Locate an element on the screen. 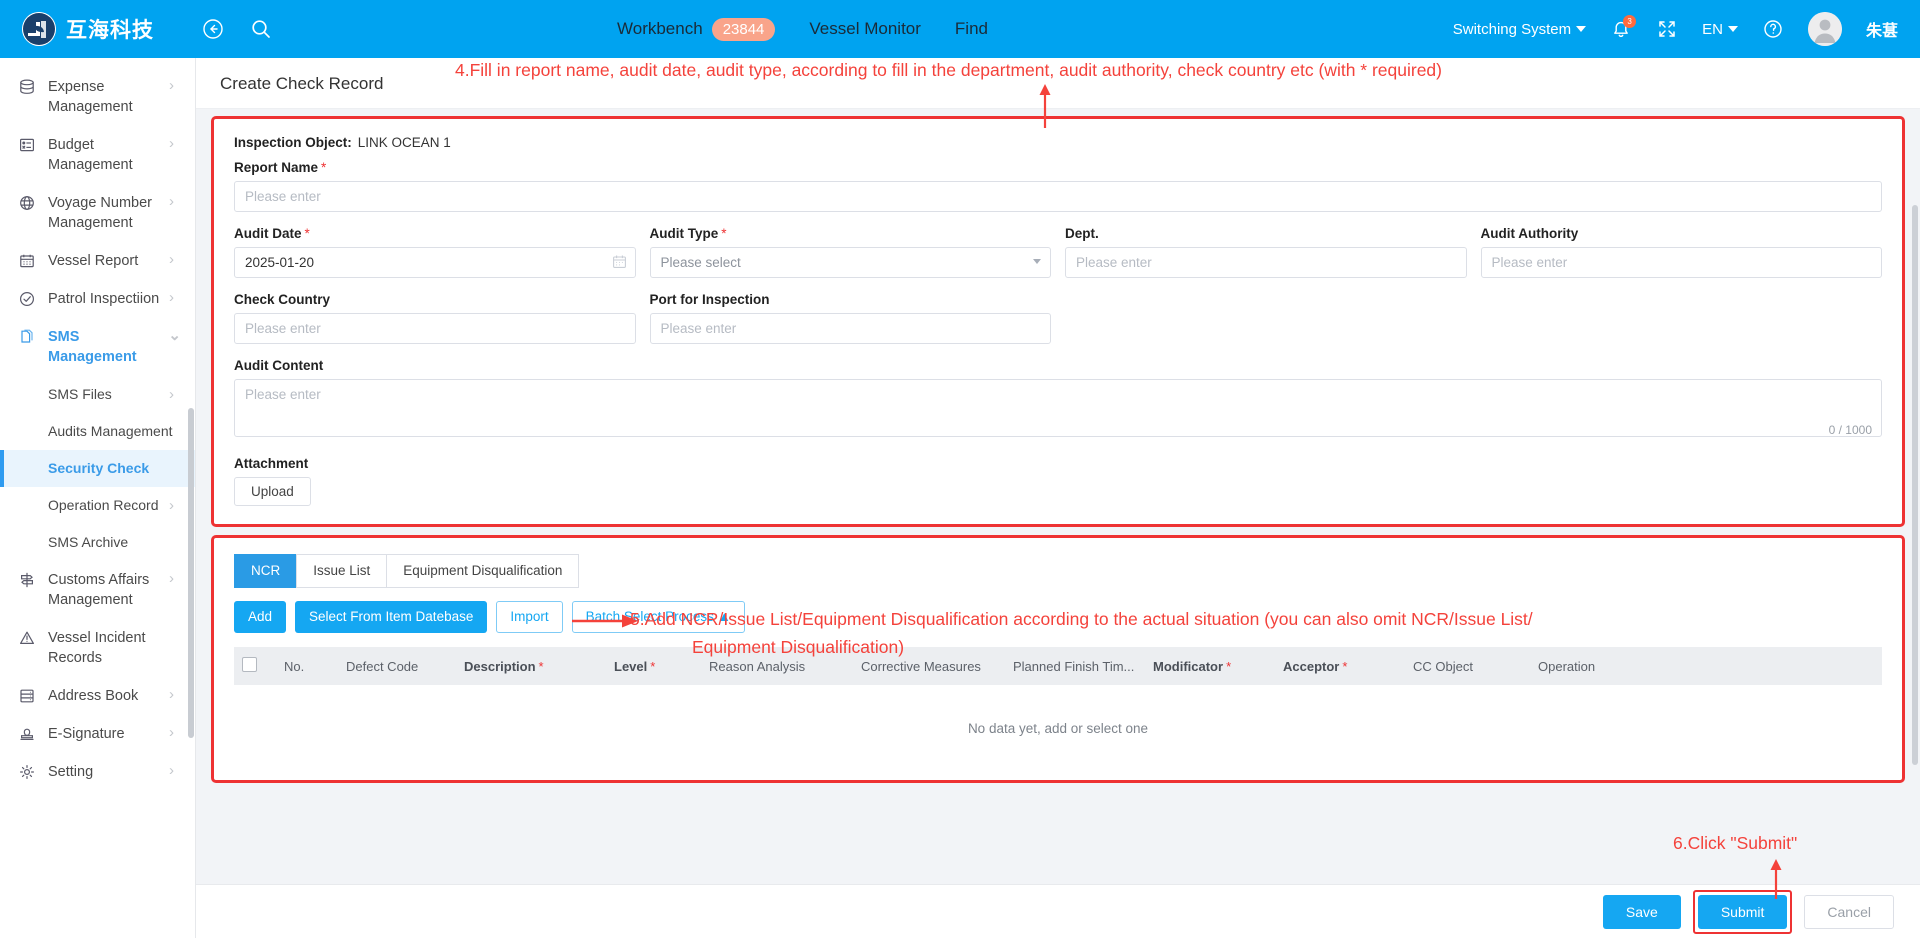  column-defect-code: Defect Code is located at coordinates (397, 666).